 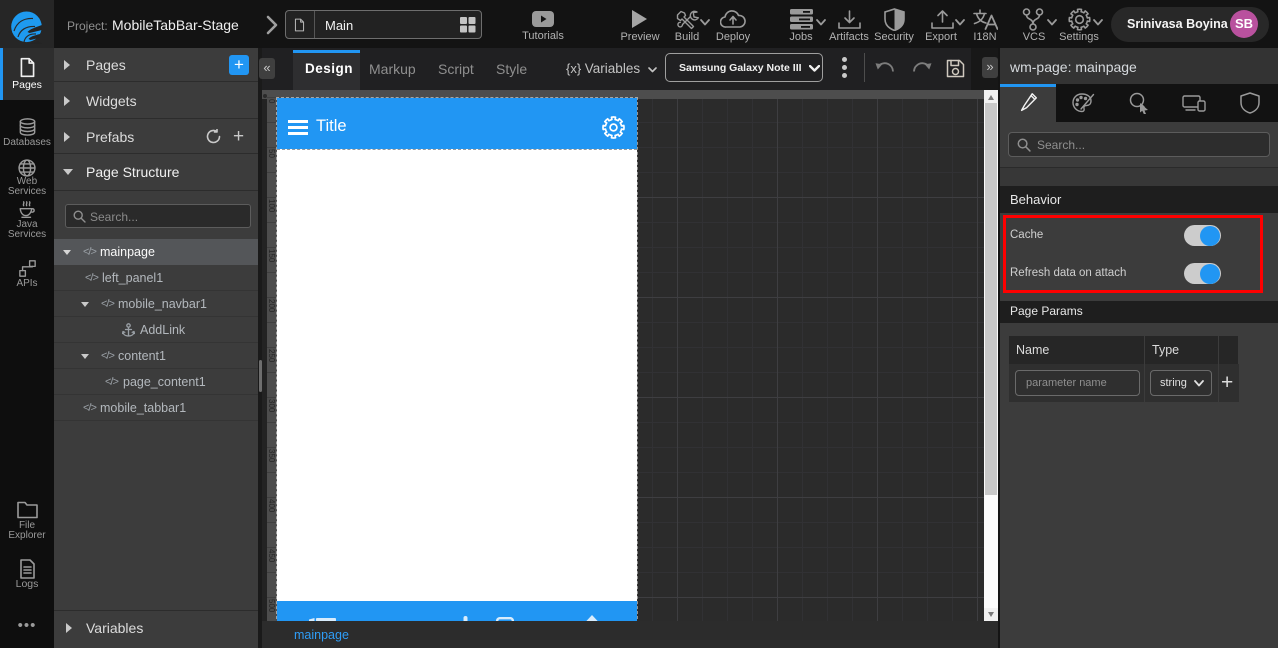 I want to click on svg-text: 350, so click(x=271, y=456).